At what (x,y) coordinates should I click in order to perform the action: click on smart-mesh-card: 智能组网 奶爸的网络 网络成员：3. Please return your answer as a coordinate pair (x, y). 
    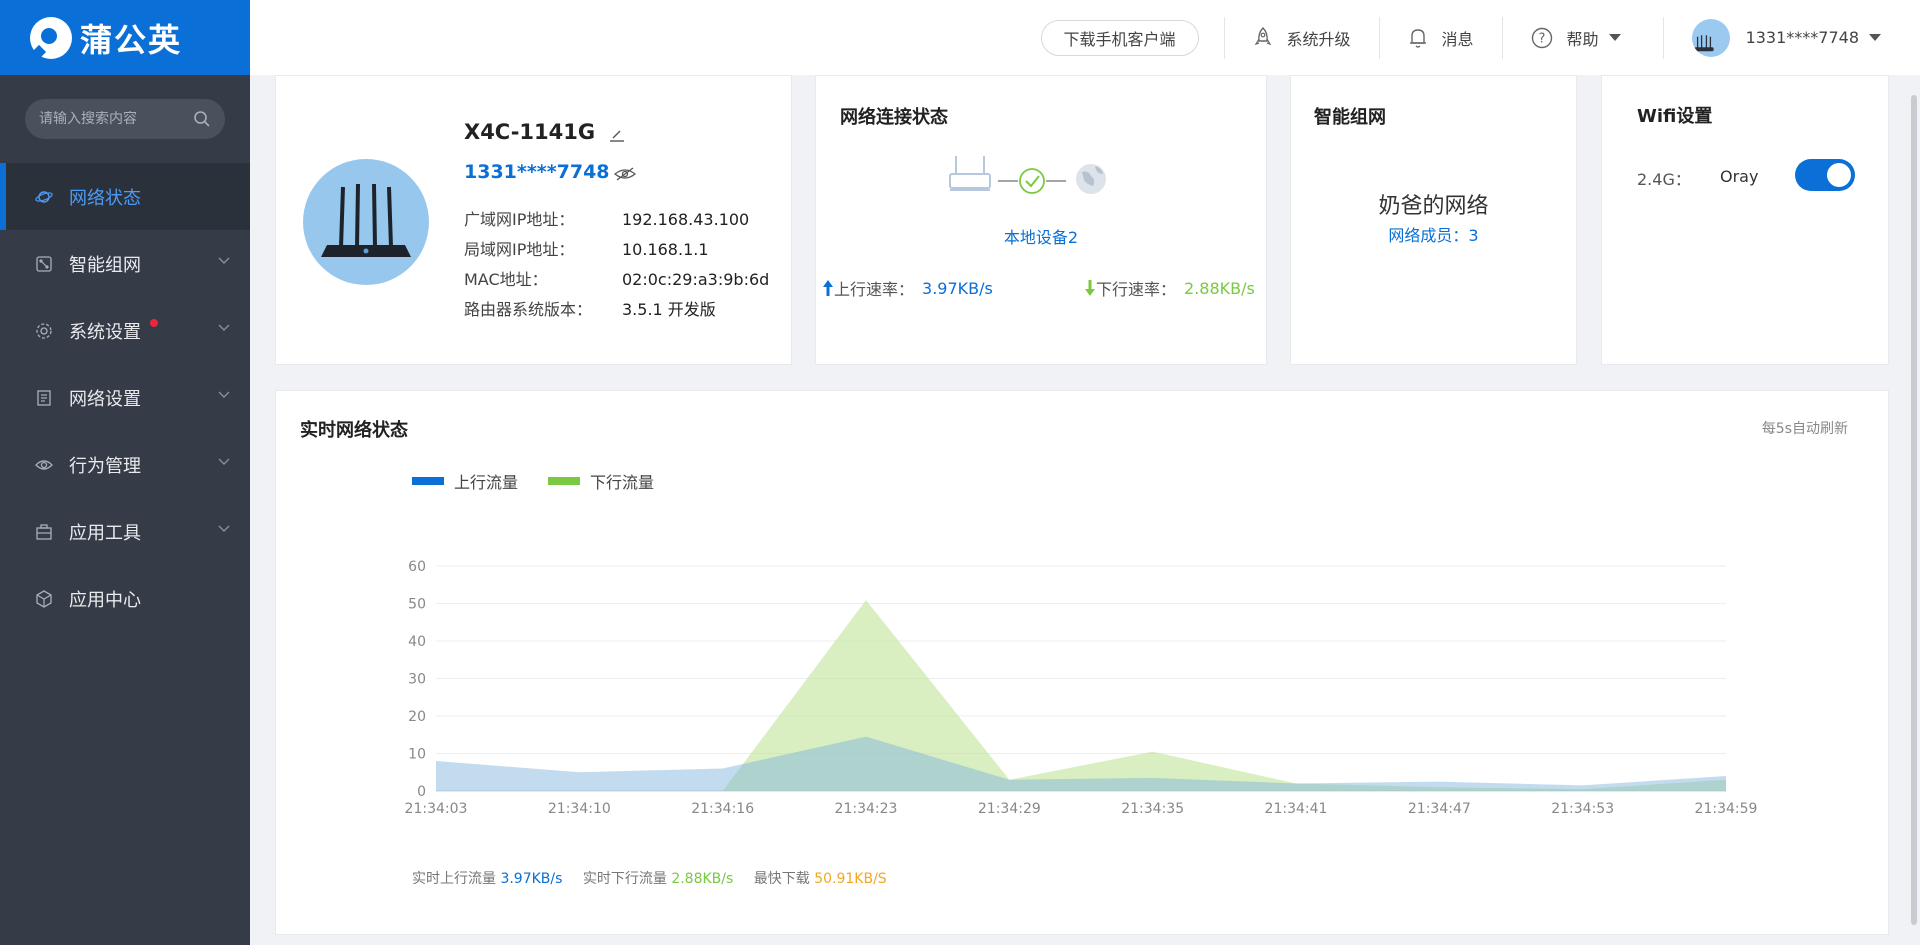
    Looking at the image, I should click on (1433, 220).